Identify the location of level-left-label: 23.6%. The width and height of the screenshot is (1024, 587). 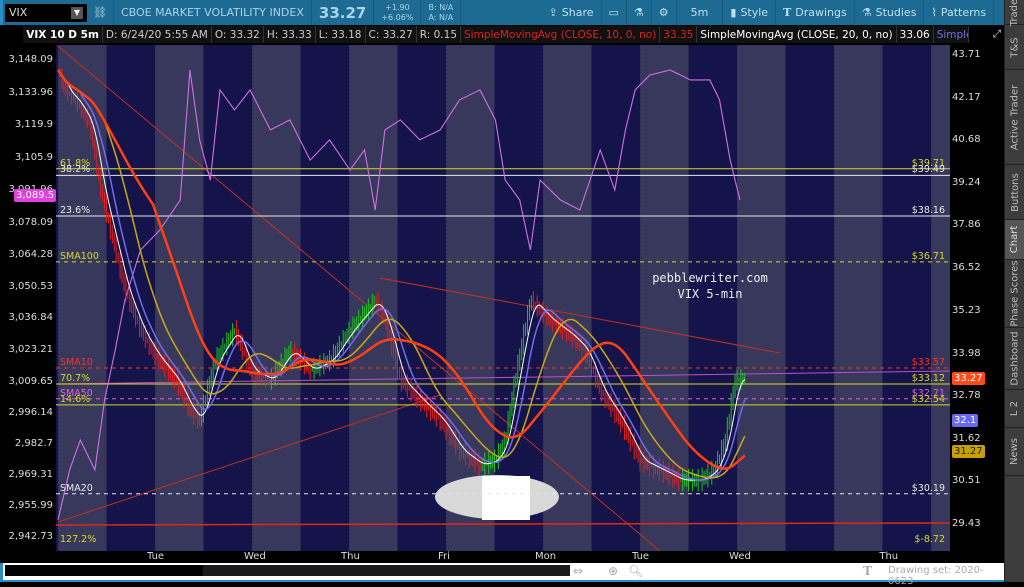
(75, 210).